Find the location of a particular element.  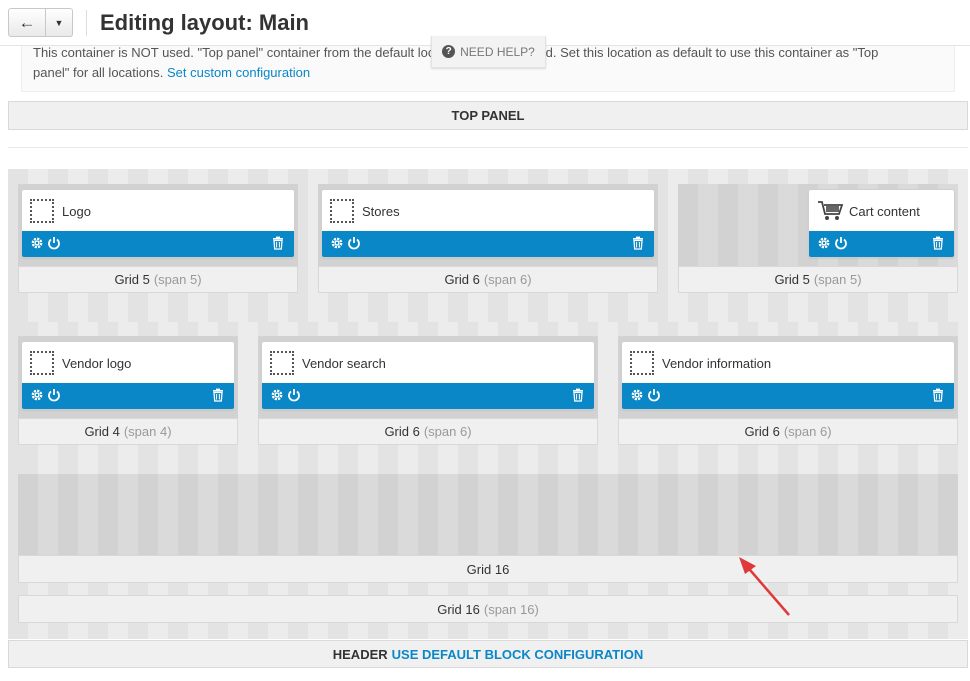

need-help-label: NEED HELP? is located at coordinates (497, 51).